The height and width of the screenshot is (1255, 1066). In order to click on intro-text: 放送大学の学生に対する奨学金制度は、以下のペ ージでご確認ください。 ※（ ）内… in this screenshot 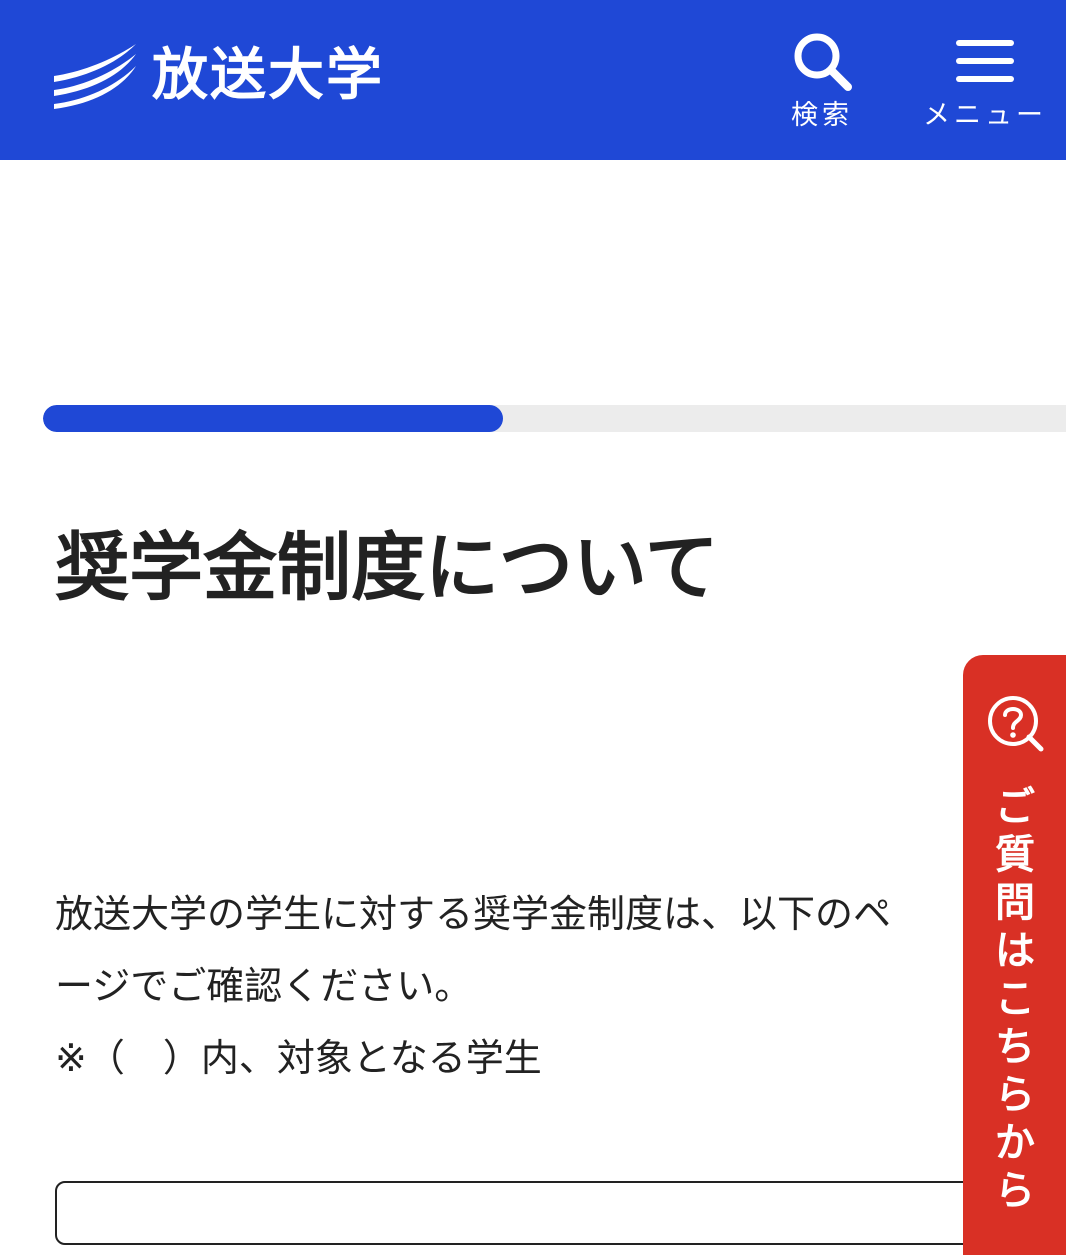, I will do `click(507, 986)`.